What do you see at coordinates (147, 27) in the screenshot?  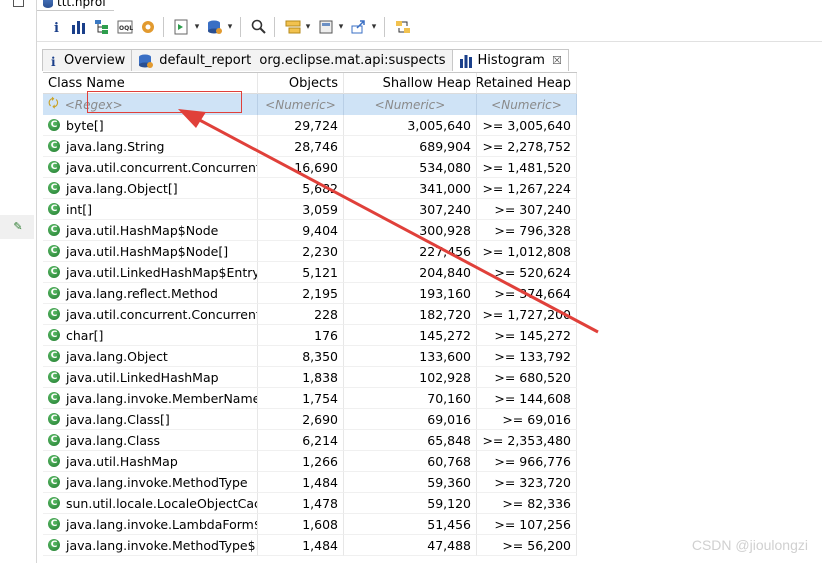 I see `gear-settings-icon` at bounding box center [147, 27].